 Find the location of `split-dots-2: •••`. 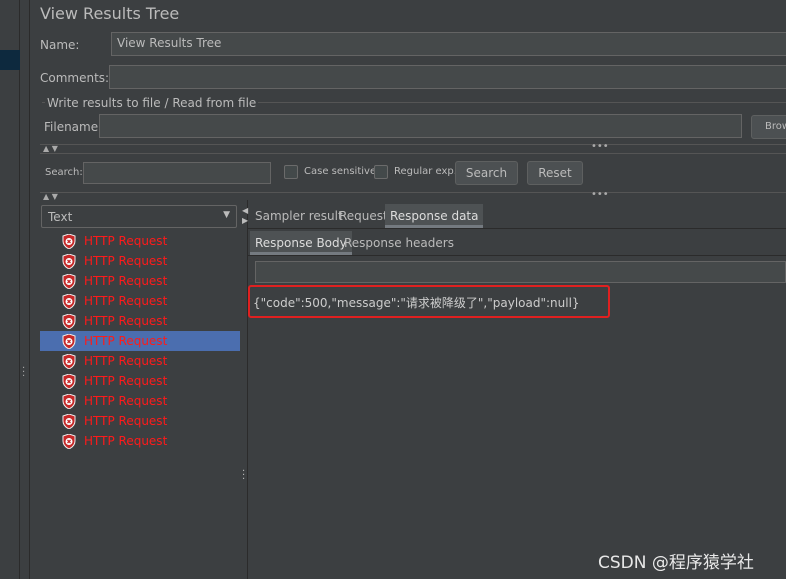

split-dots-2: ••• is located at coordinates (600, 194).